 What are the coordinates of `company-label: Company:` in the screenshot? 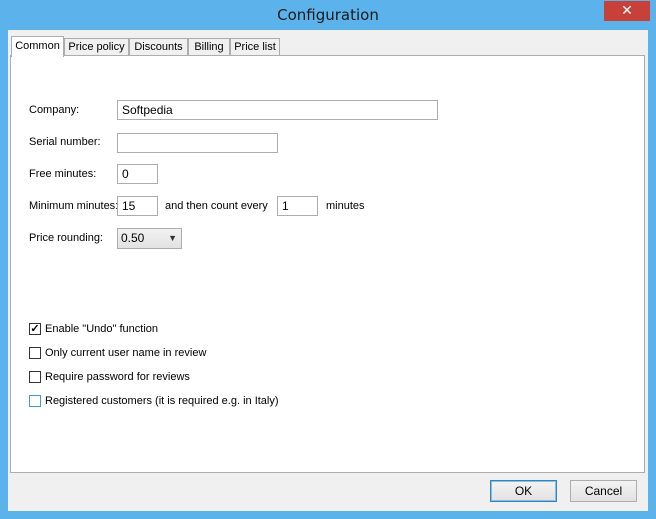 It's located at (54, 110).